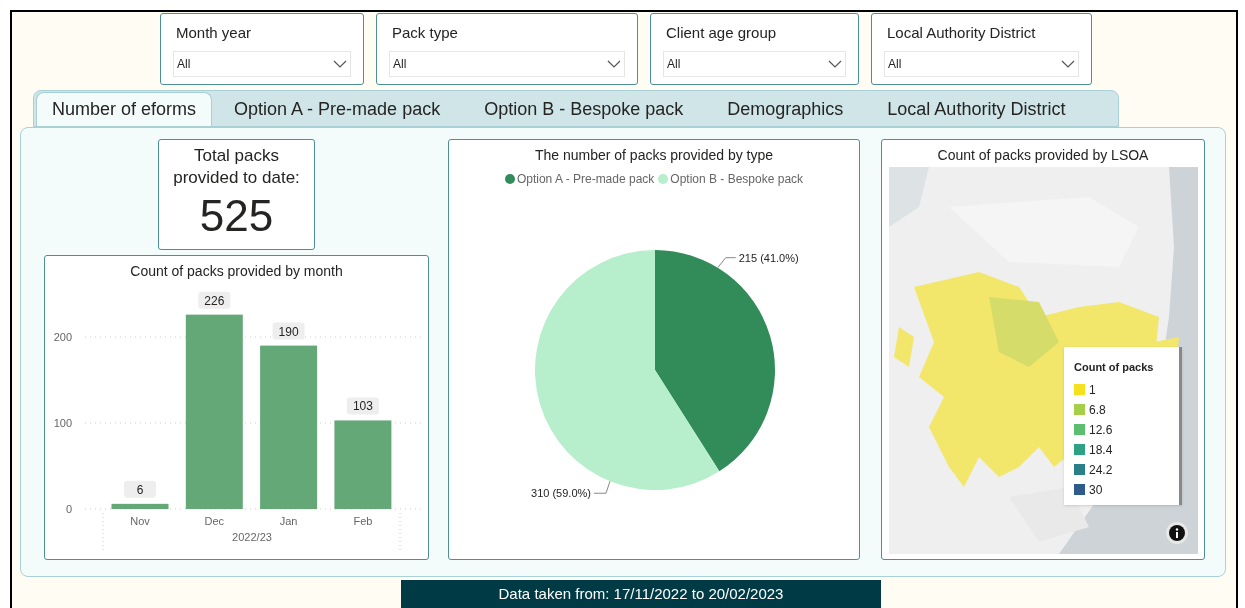 The image size is (1245, 608). I want to click on card-title: Total packs provided to date:, so click(236, 167).